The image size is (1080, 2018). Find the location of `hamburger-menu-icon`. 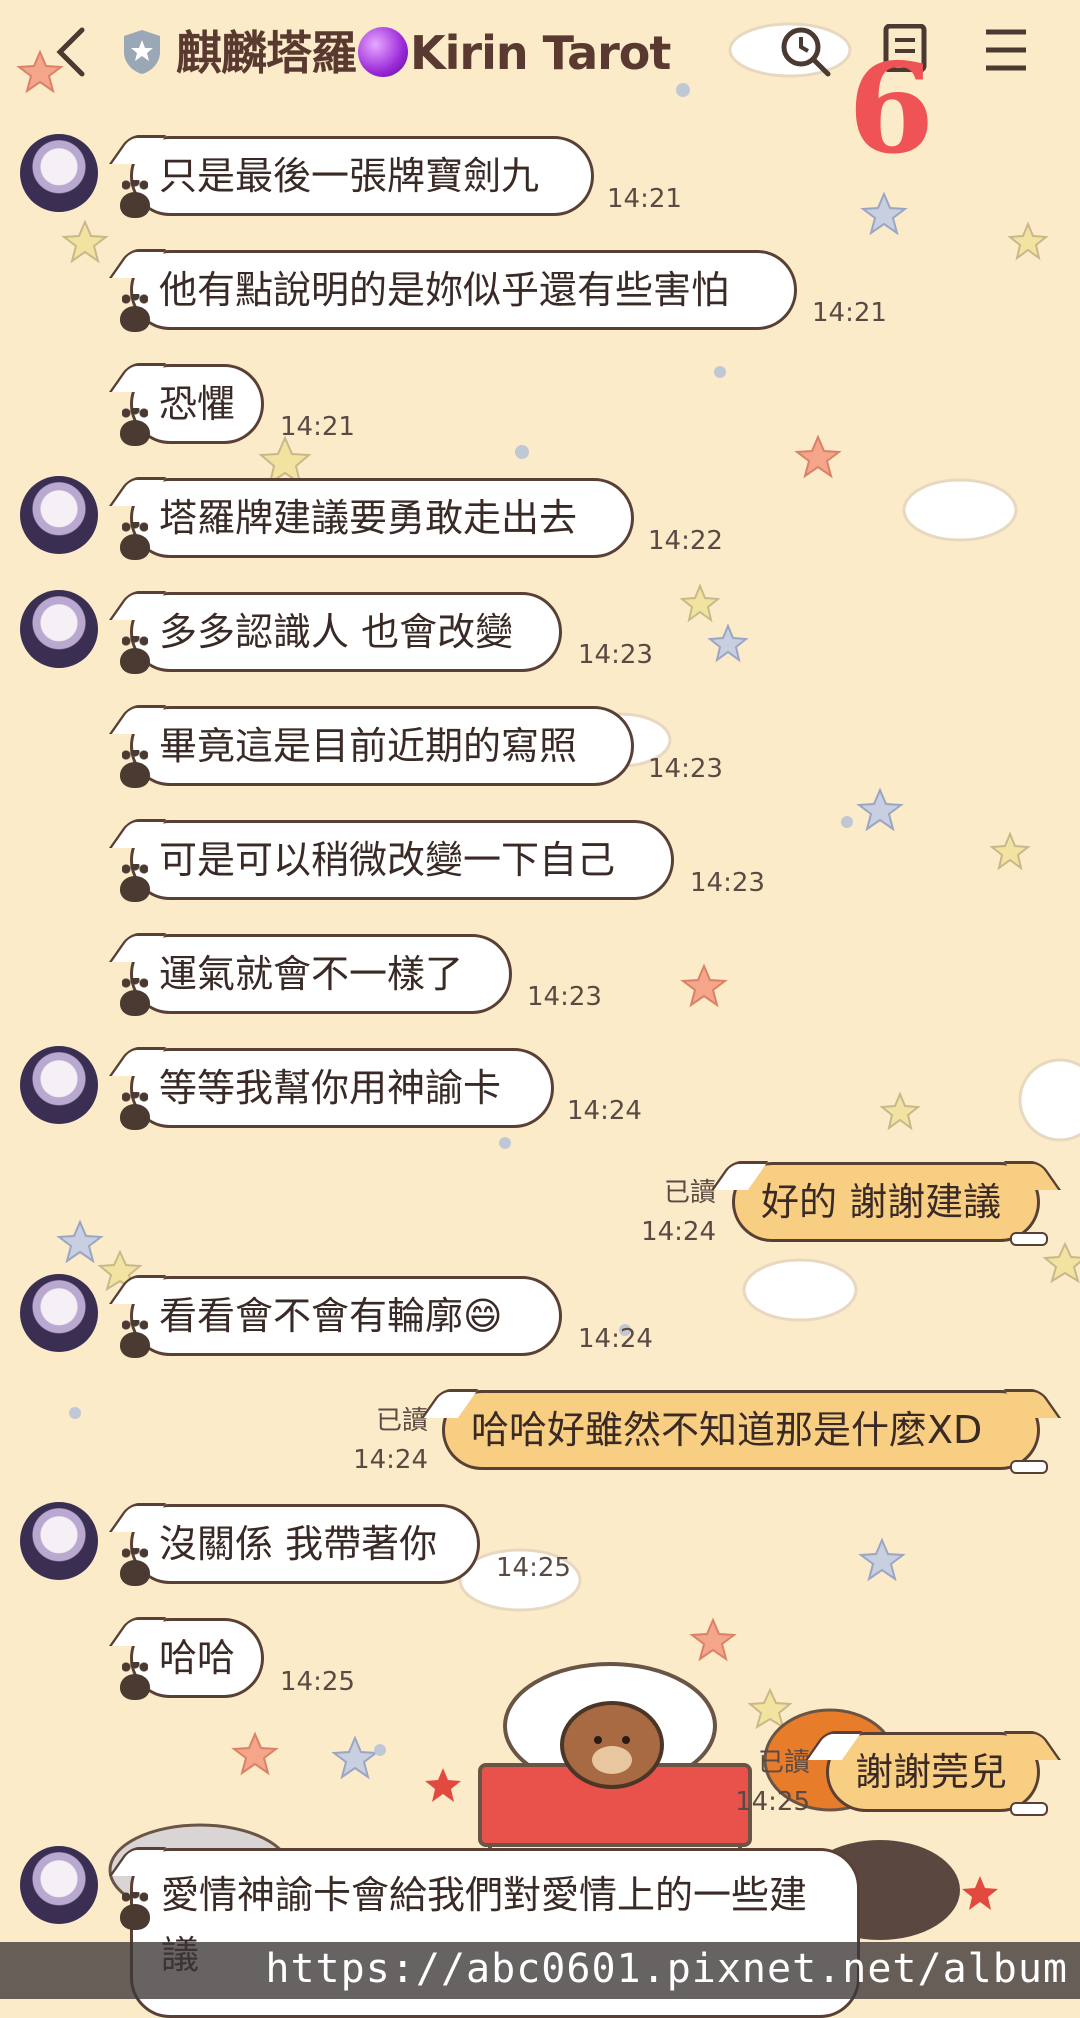

hamburger-menu-icon is located at coordinates (1006, 50).